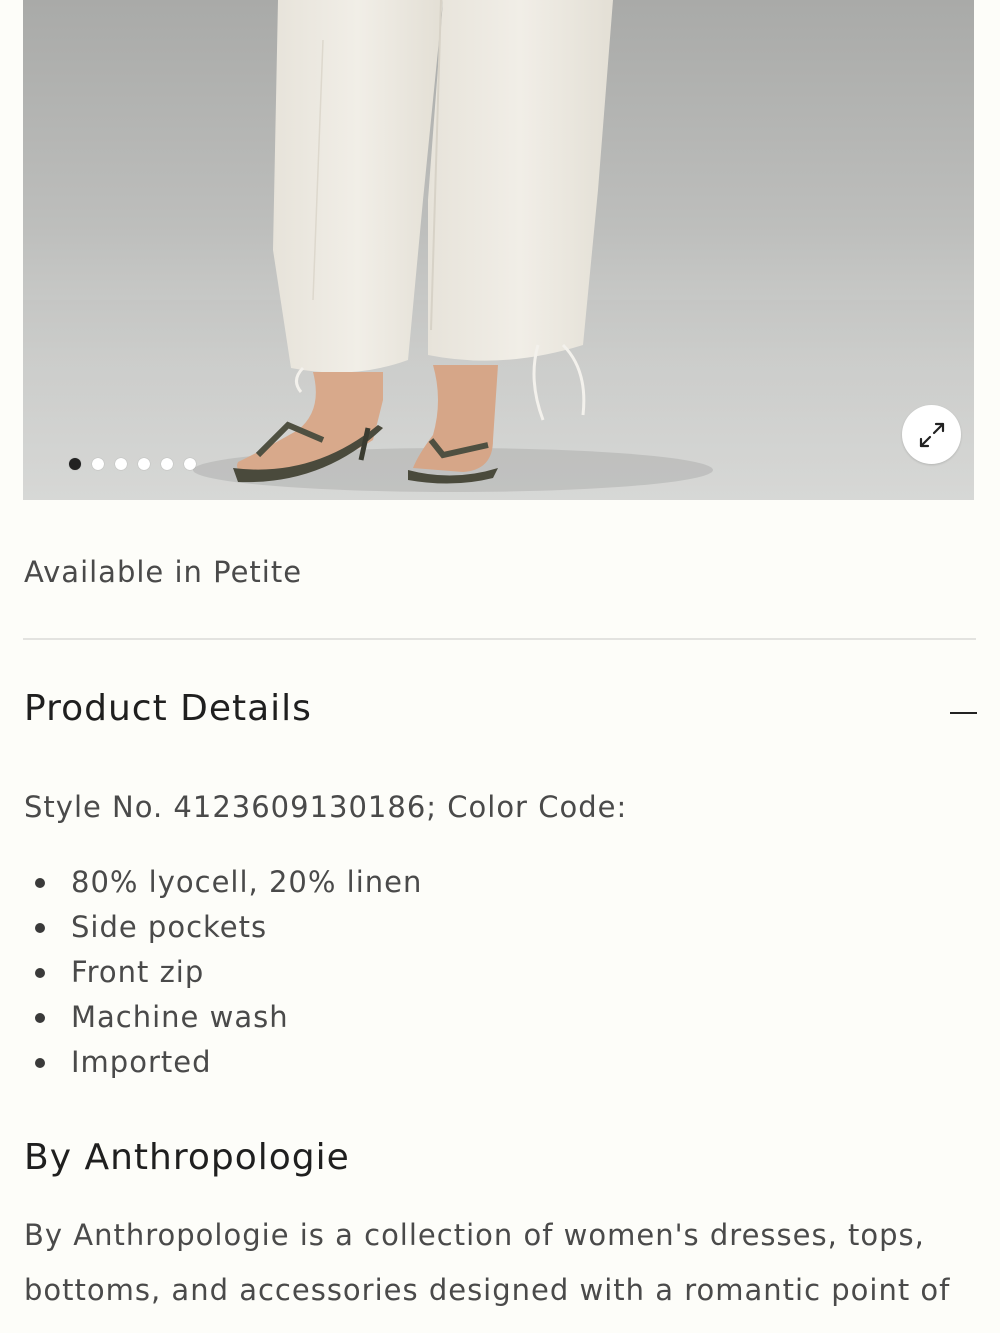 Image resolution: width=1000 pixels, height=1333 pixels. What do you see at coordinates (223, 1062) in the screenshot?
I see `list-item: Imported` at bounding box center [223, 1062].